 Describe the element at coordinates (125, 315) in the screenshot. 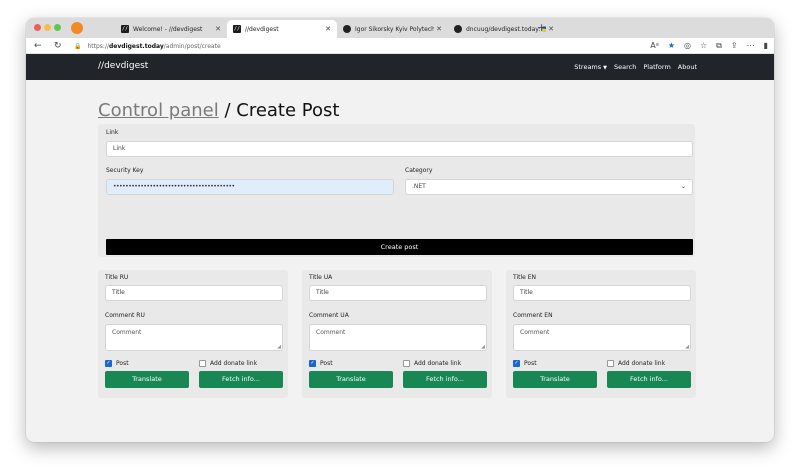

I see `comment-label: Comment RU` at that location.